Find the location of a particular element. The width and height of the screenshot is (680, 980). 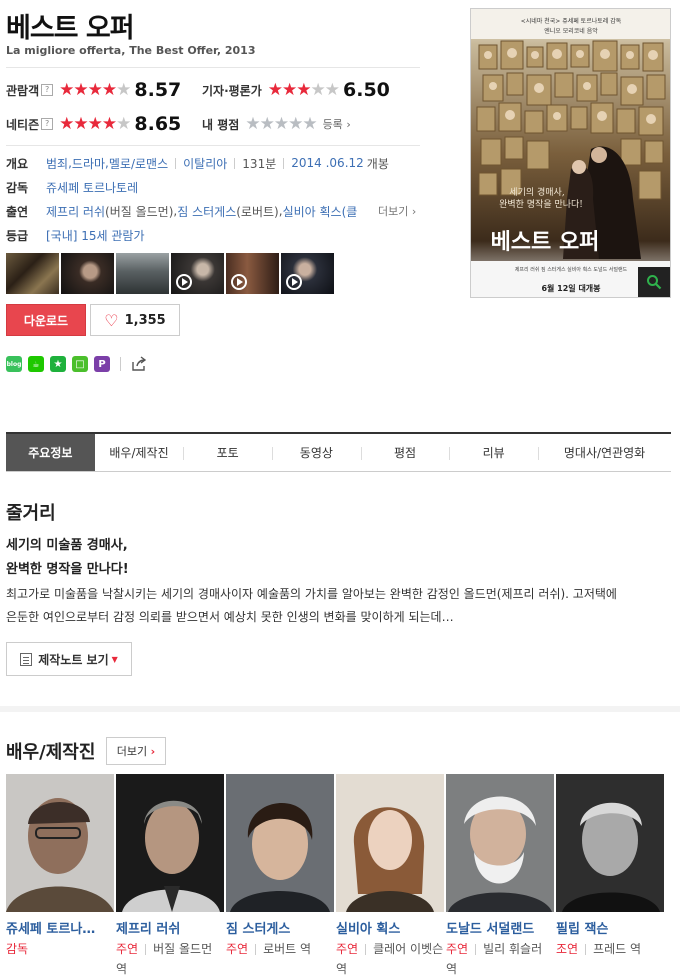

cast-card: 실비아 획스 주연 클레어 이벳슨 역 is located at coordinates (390, 876).